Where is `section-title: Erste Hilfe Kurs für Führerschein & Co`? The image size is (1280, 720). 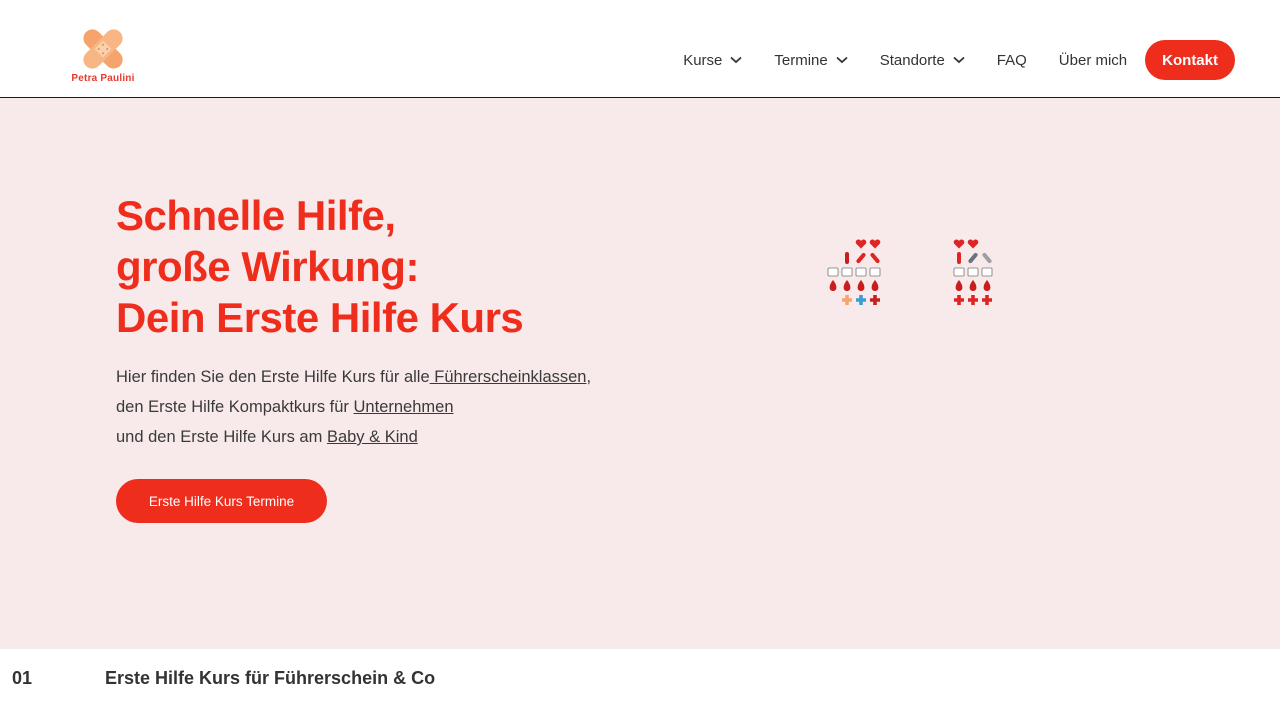 section-title: Erste Hilfe Kurs für Führerschein & Co is located at coordinates (270, 678).